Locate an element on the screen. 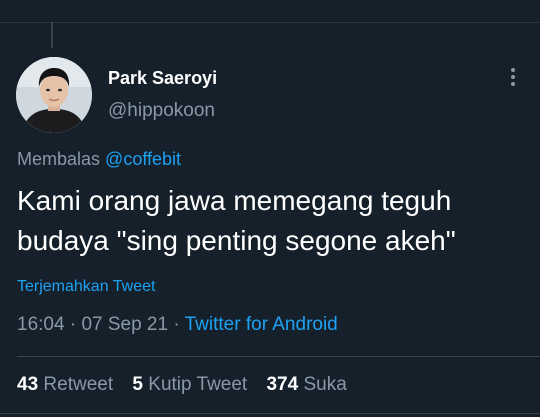 The width and height of the screenshot is (540, 417). tweet-text-line-2: budaya "sing penting segone akeh" is located at coordinates (236, 240).